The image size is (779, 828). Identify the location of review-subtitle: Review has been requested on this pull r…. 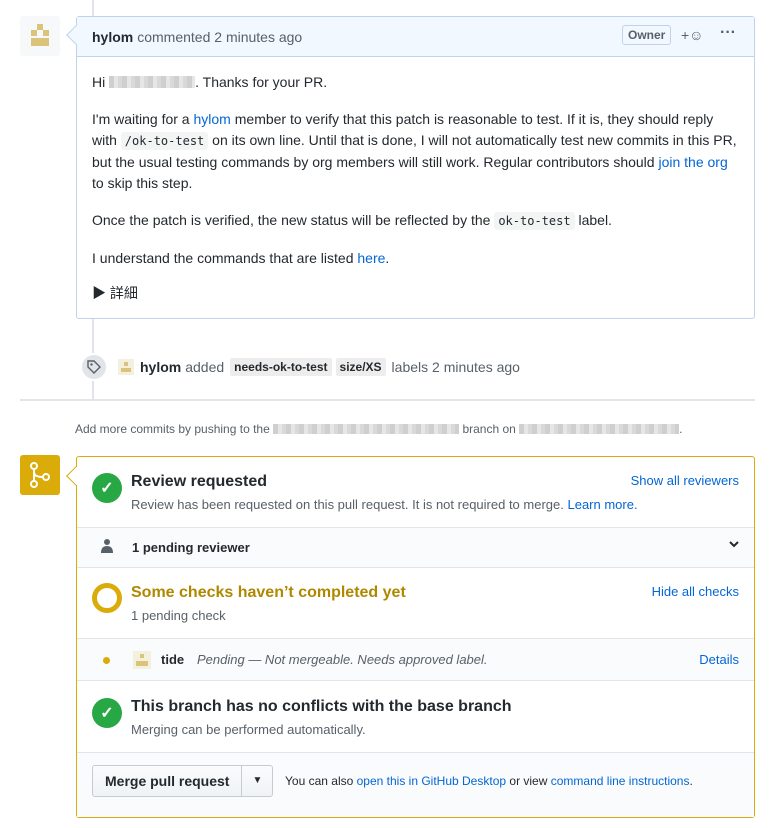
(384, 504).